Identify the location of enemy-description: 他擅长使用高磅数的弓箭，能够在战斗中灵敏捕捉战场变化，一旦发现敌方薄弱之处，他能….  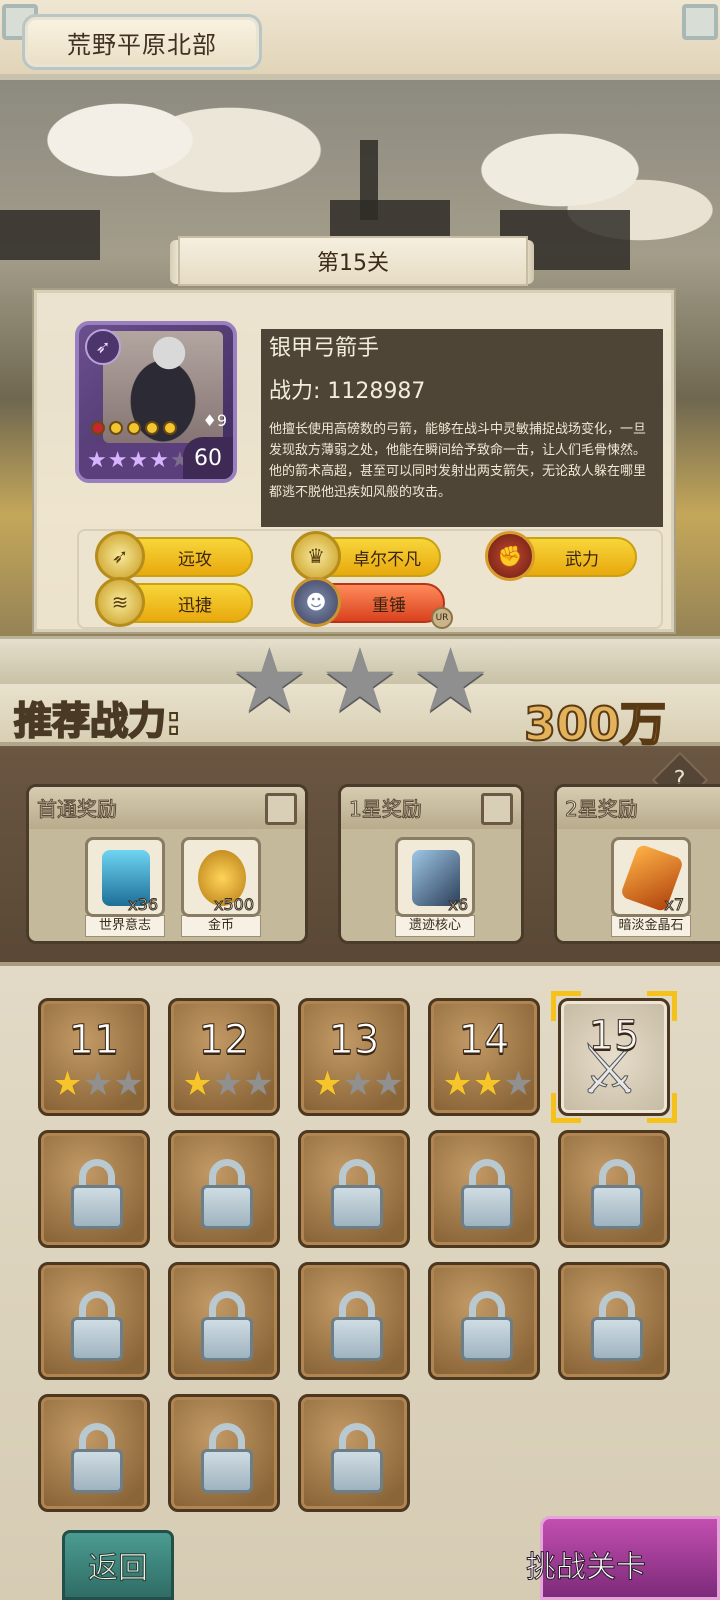
(458, 461).